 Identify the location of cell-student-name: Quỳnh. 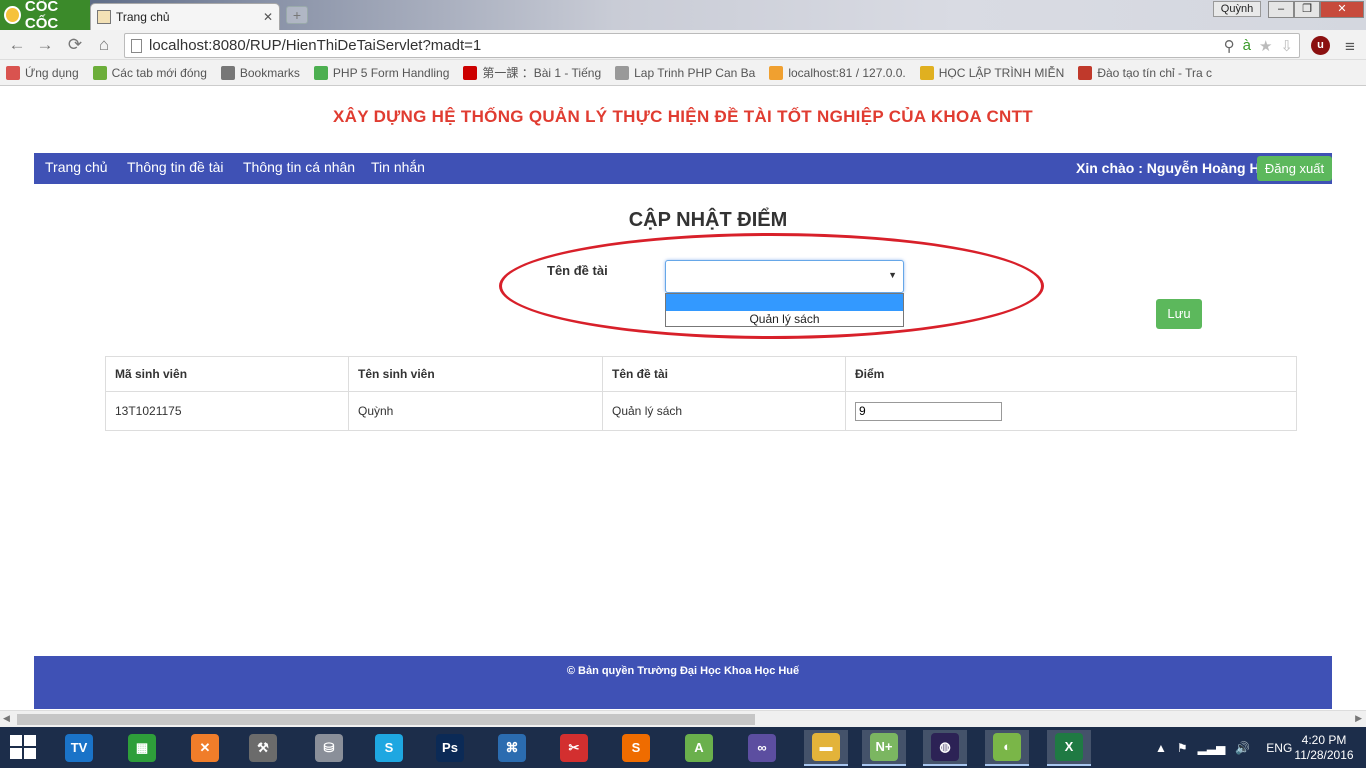
(475, 411).